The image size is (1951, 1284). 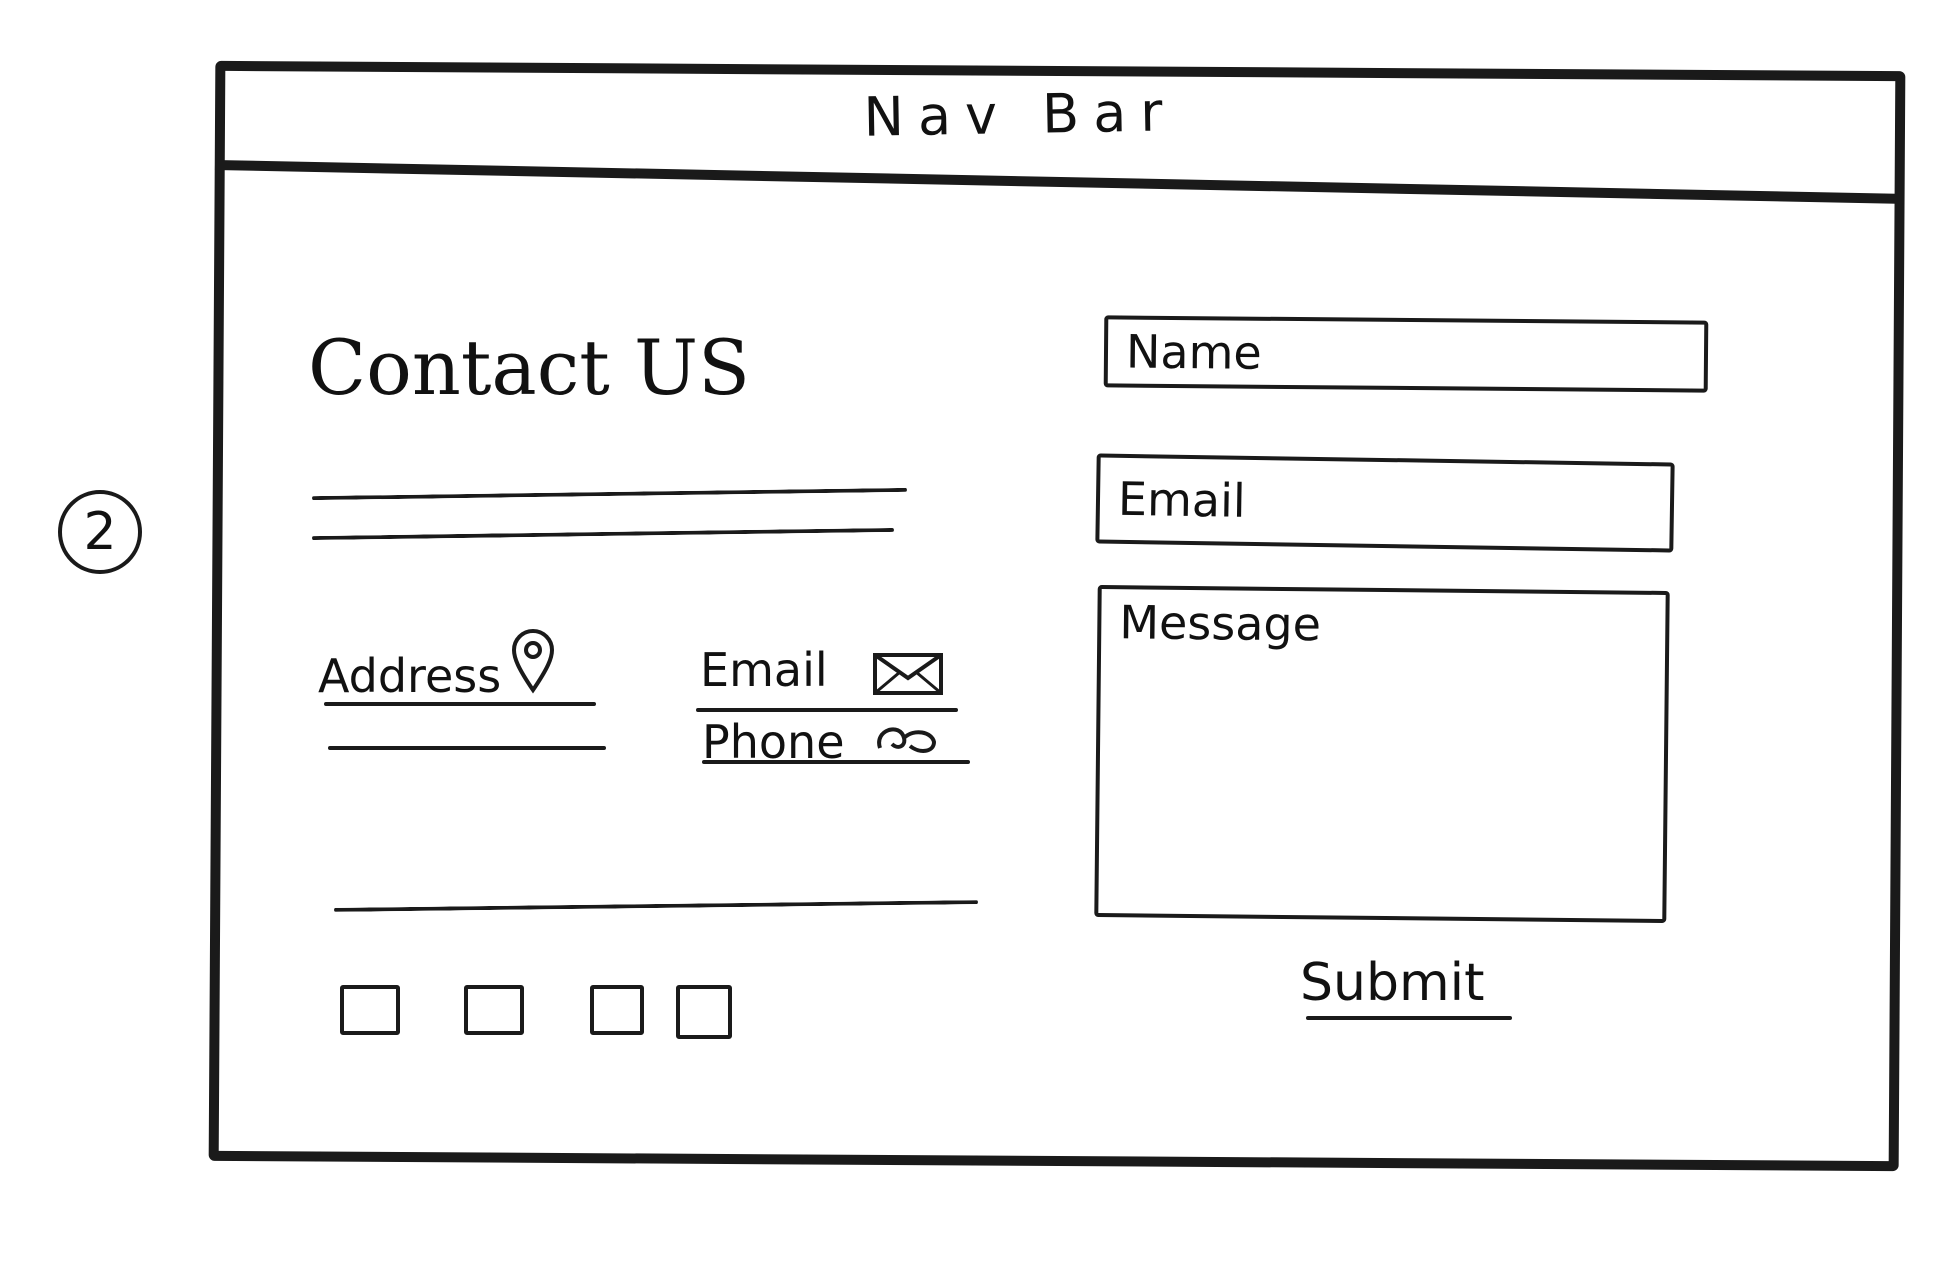 What do you see at coordinates (1410, 983) in the screenshot?
I see `submit-button: Submit` at bounding box center [1410, 983].